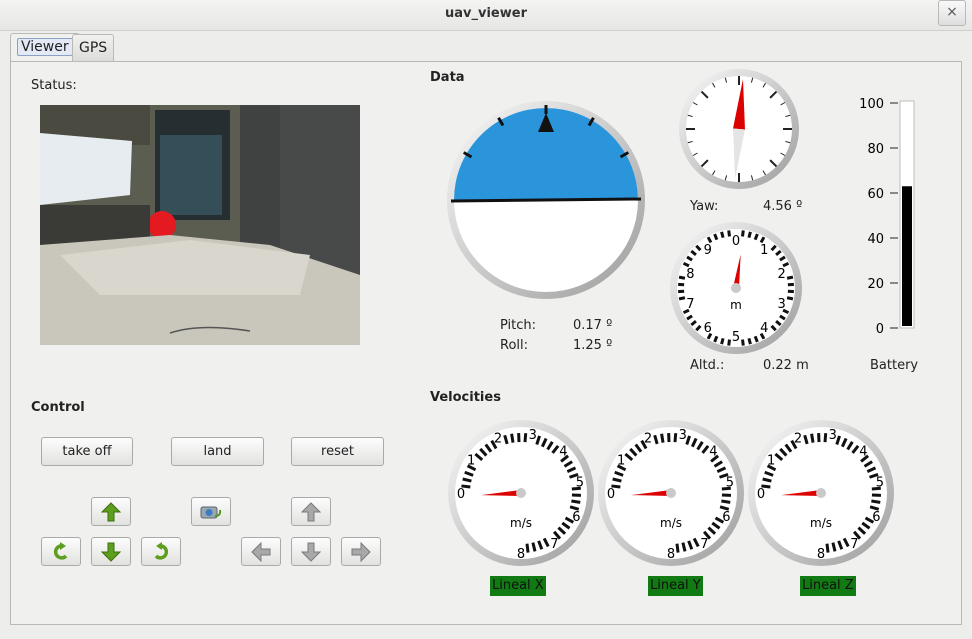 The height and width of the screenshot is (639, 972). Describe the element at coordinates (875, 149) in the screenshot. I see `battery-tick-label: 80` at that location.